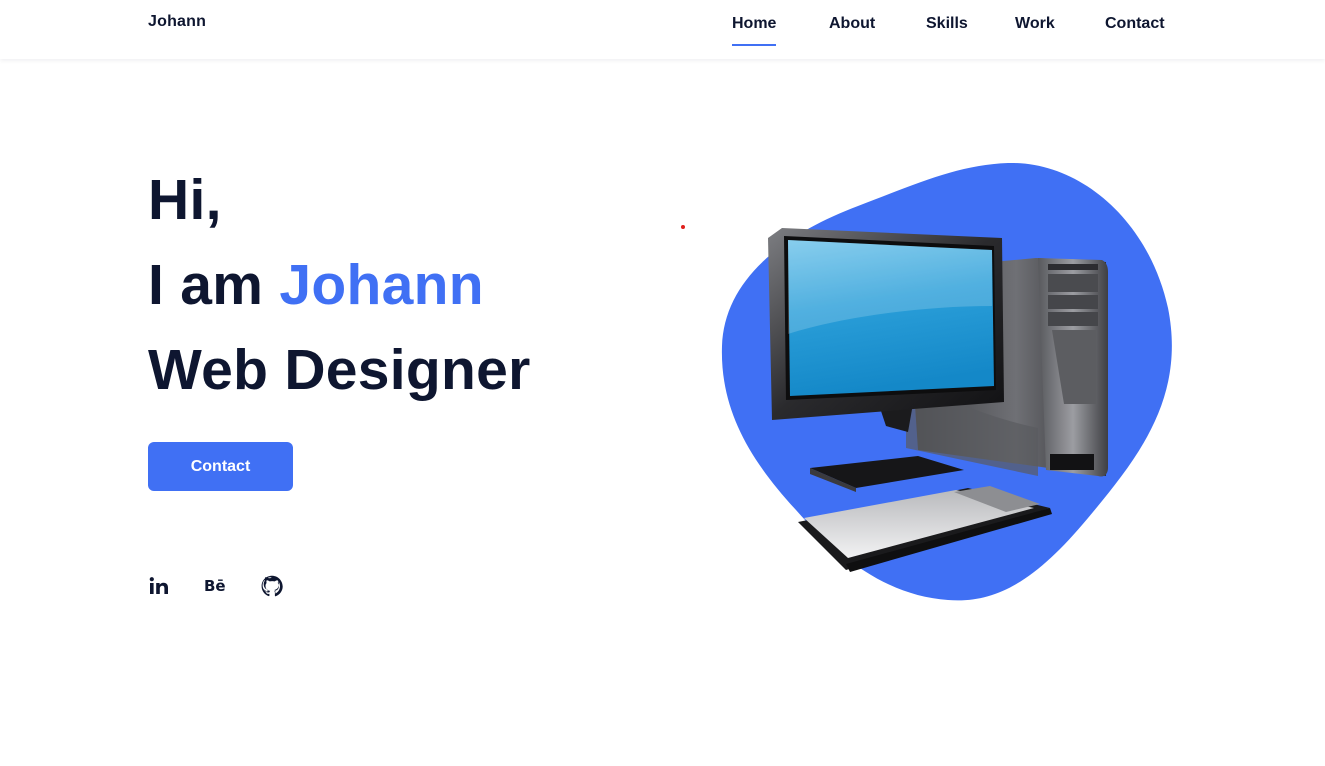 The height and width of the screenshot is (766, 1325). Describe the element at coordinates (947, 30) in the screenshot. I see `nav-link-skills: Skills` at that location.